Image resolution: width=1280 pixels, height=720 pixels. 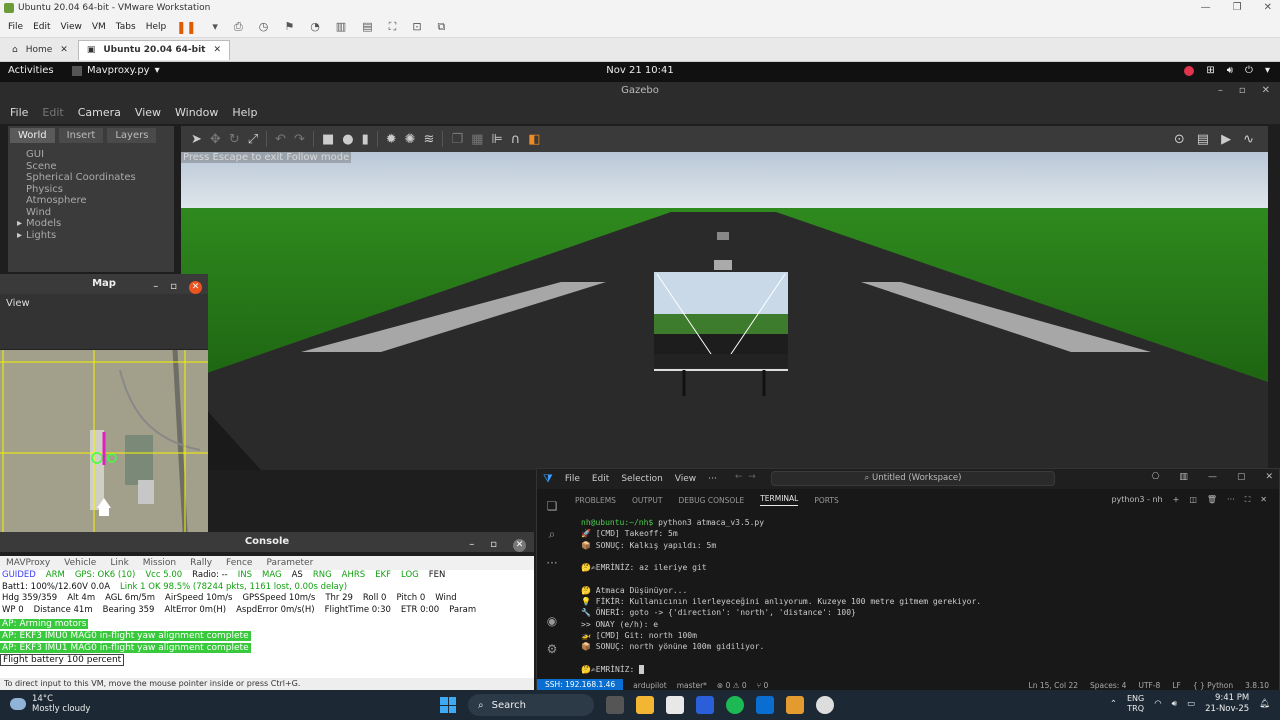 What do you see at coordinates (196, 139) in the screenshot?
I see `select-arrow-icon: ➤` at bounding box center [196, 139].